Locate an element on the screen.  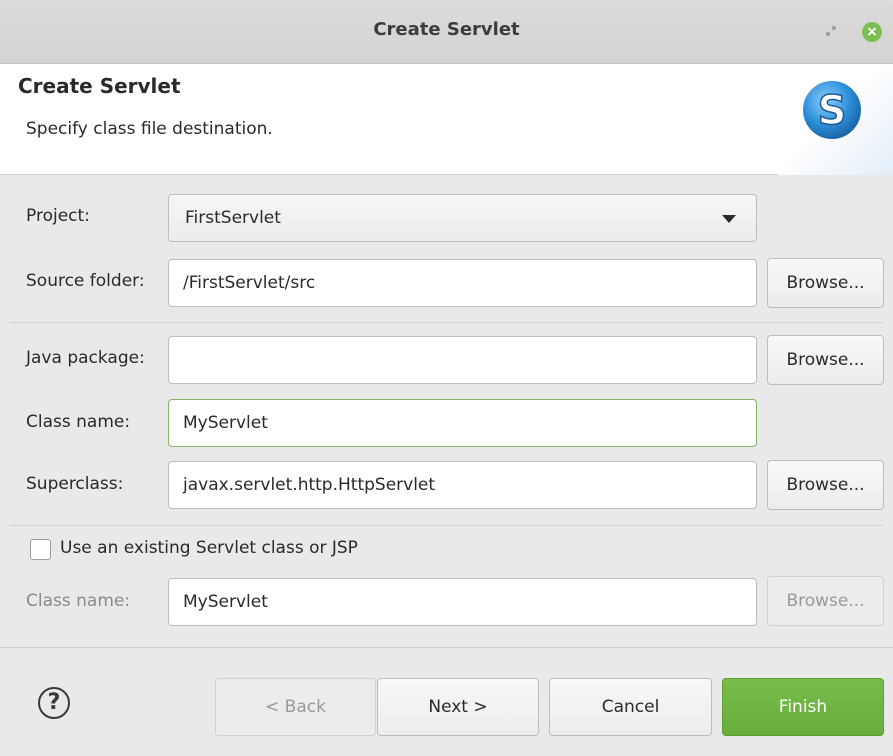
banner-image: S is located at coordinates (835, 119).